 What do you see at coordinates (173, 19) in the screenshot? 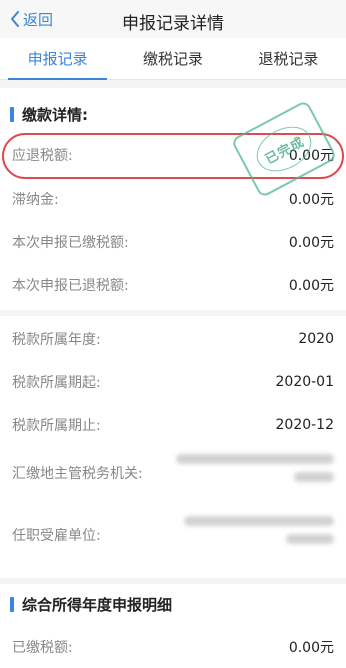
I see `nav-bar: 返回 申报记录详情` at bounding box center [173, 19].